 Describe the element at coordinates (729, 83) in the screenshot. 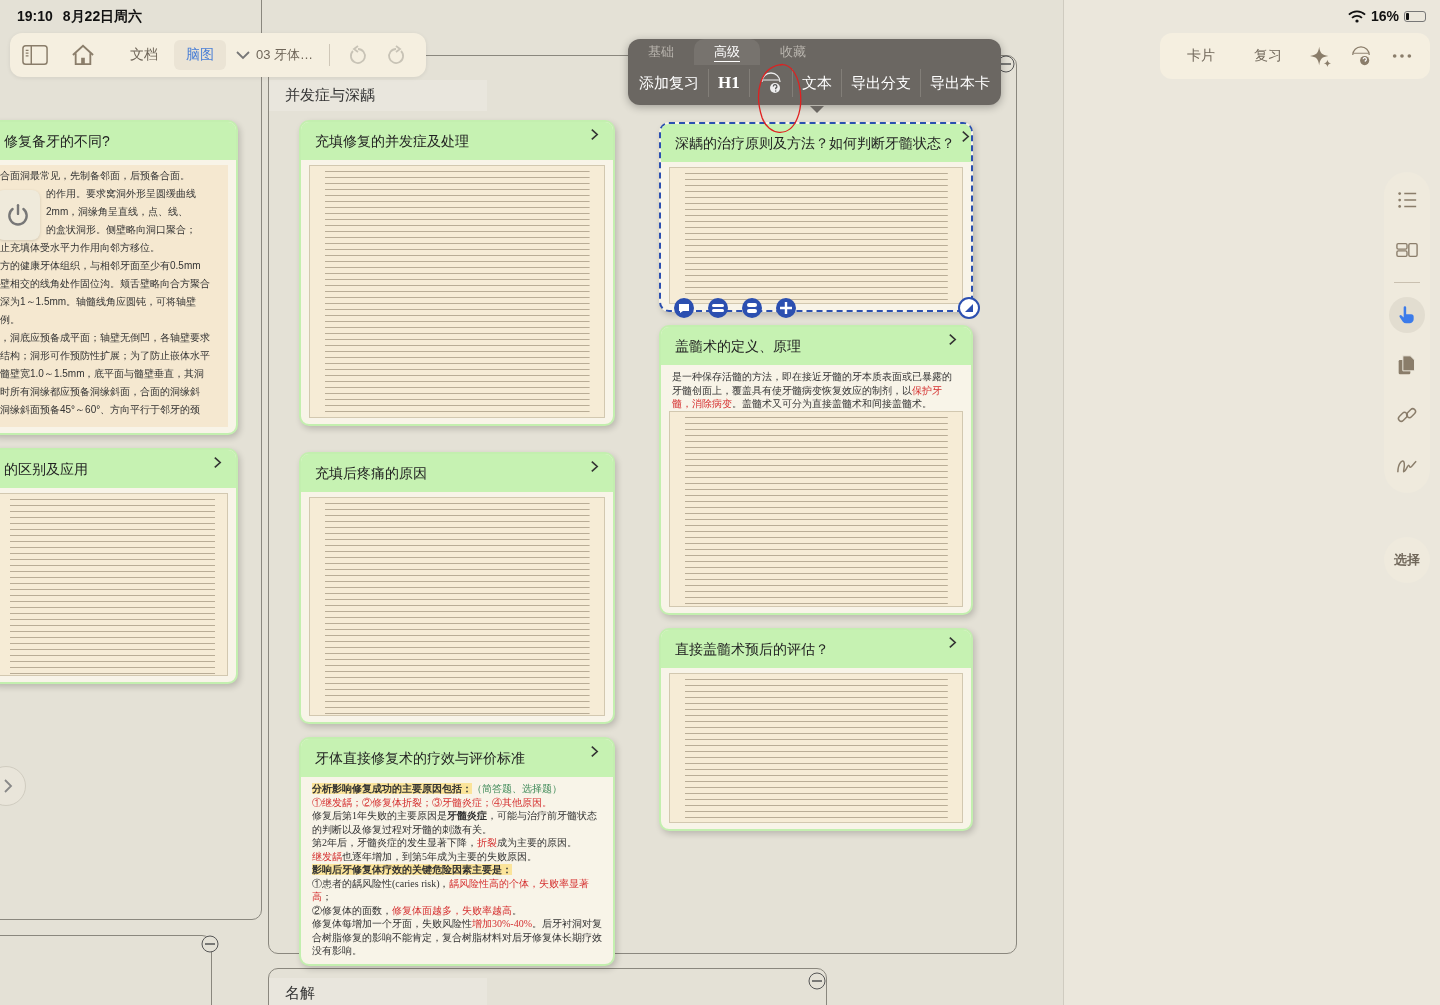

I see `heading-button: H1` at that location.